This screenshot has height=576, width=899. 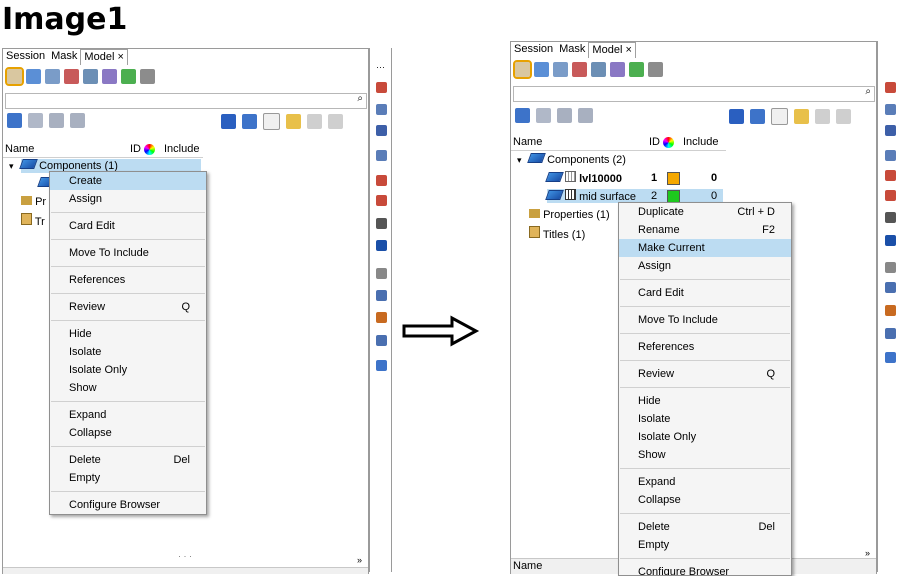 I want to click on loadcase-view-icon, so click(x=71, y=76).